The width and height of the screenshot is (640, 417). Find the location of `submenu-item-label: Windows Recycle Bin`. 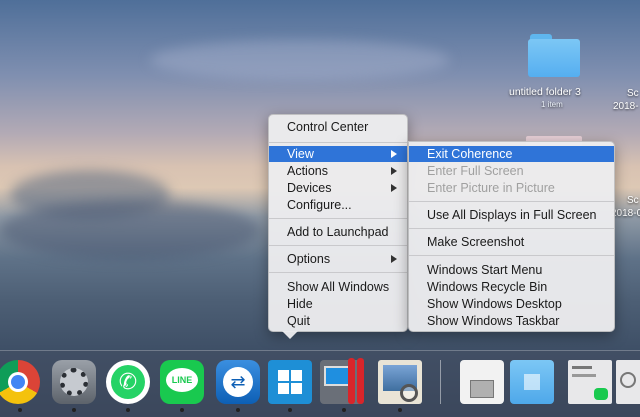

submenu-item-label: Windows Recycle Bin is located at coordinates (487, 287).